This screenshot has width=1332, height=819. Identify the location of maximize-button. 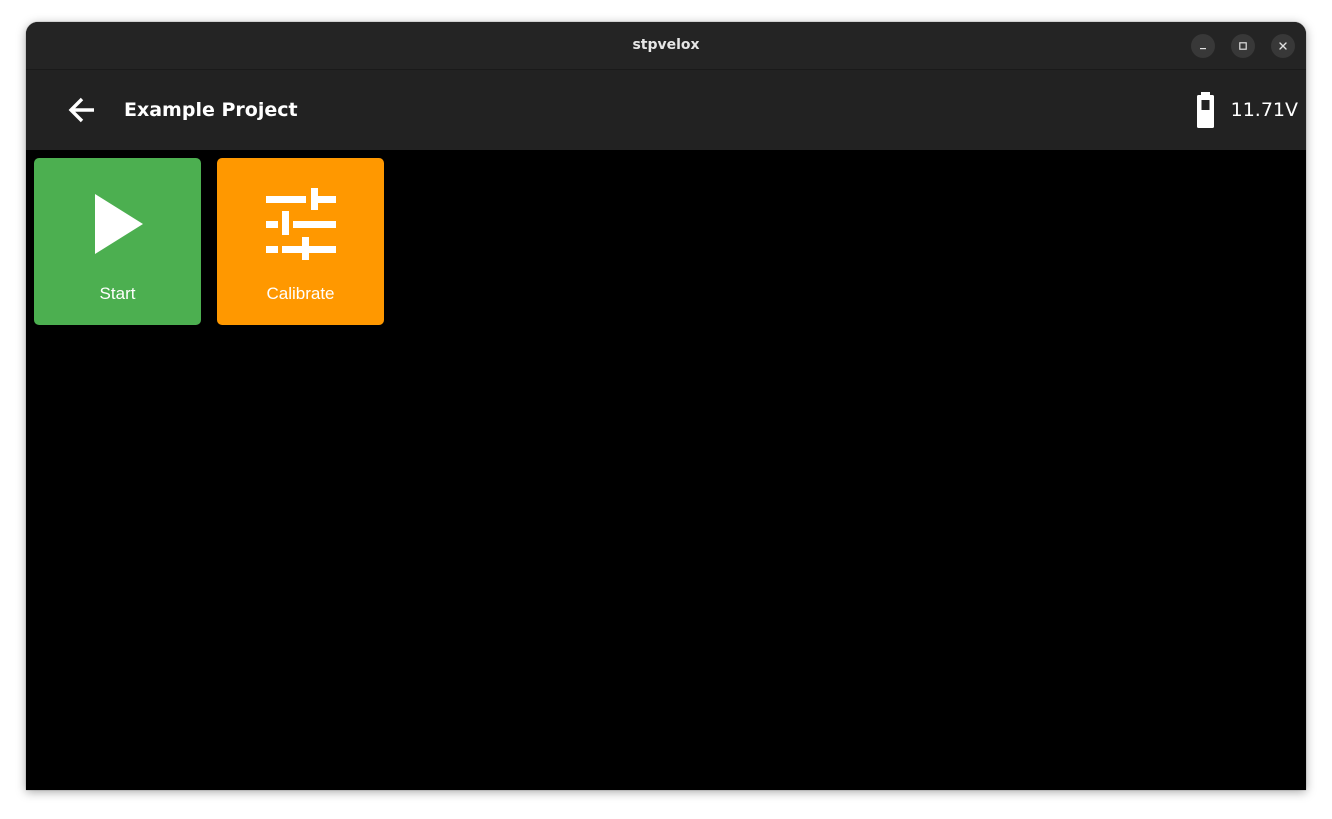
(1243, 46).